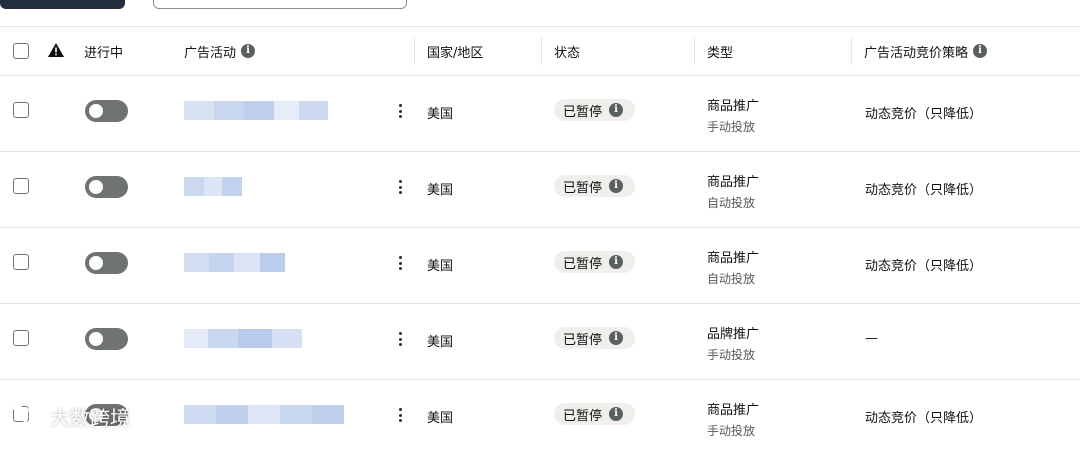 This screenshot has width=1080, height=456. Describe the element at coordinates (56, 50) in the screenshot. I see `warning-triangle-icon` at that location.